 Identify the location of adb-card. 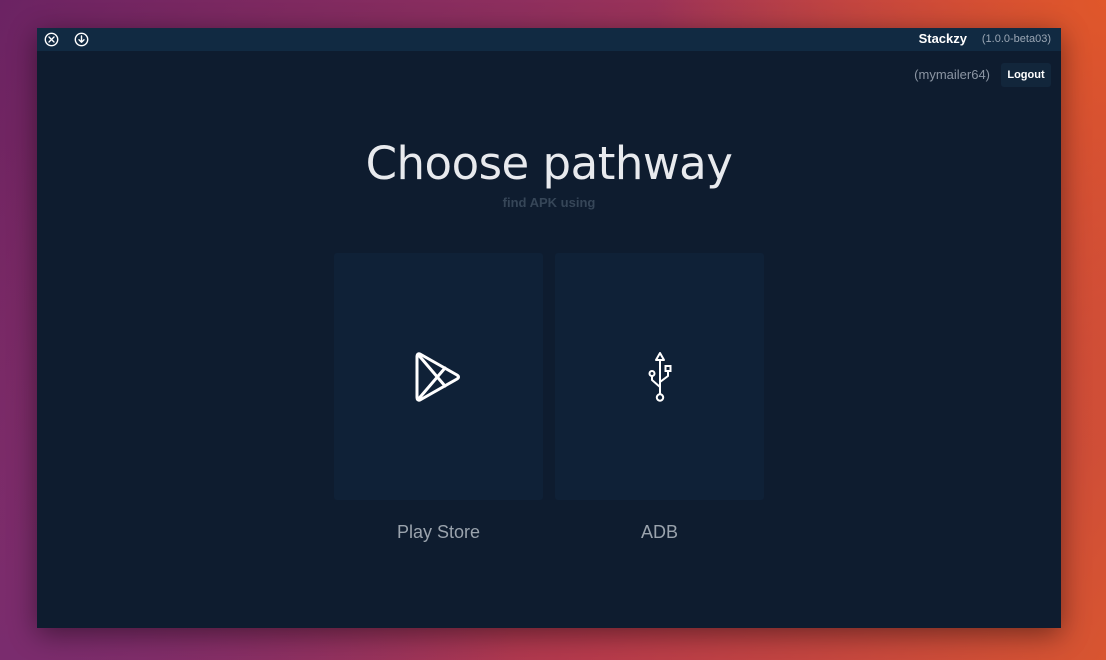
(659, 376).